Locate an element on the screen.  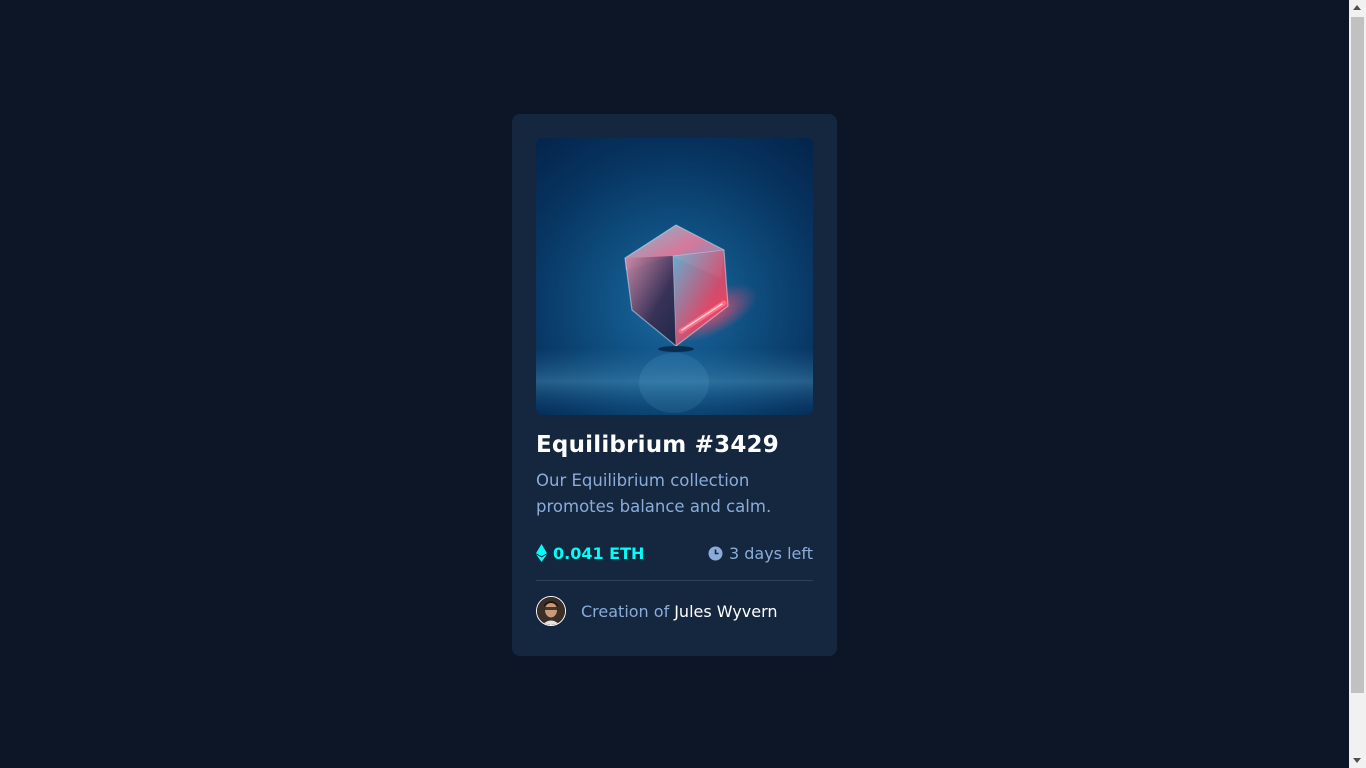
time-left: 3 days left is located at coordinates (760, 553).